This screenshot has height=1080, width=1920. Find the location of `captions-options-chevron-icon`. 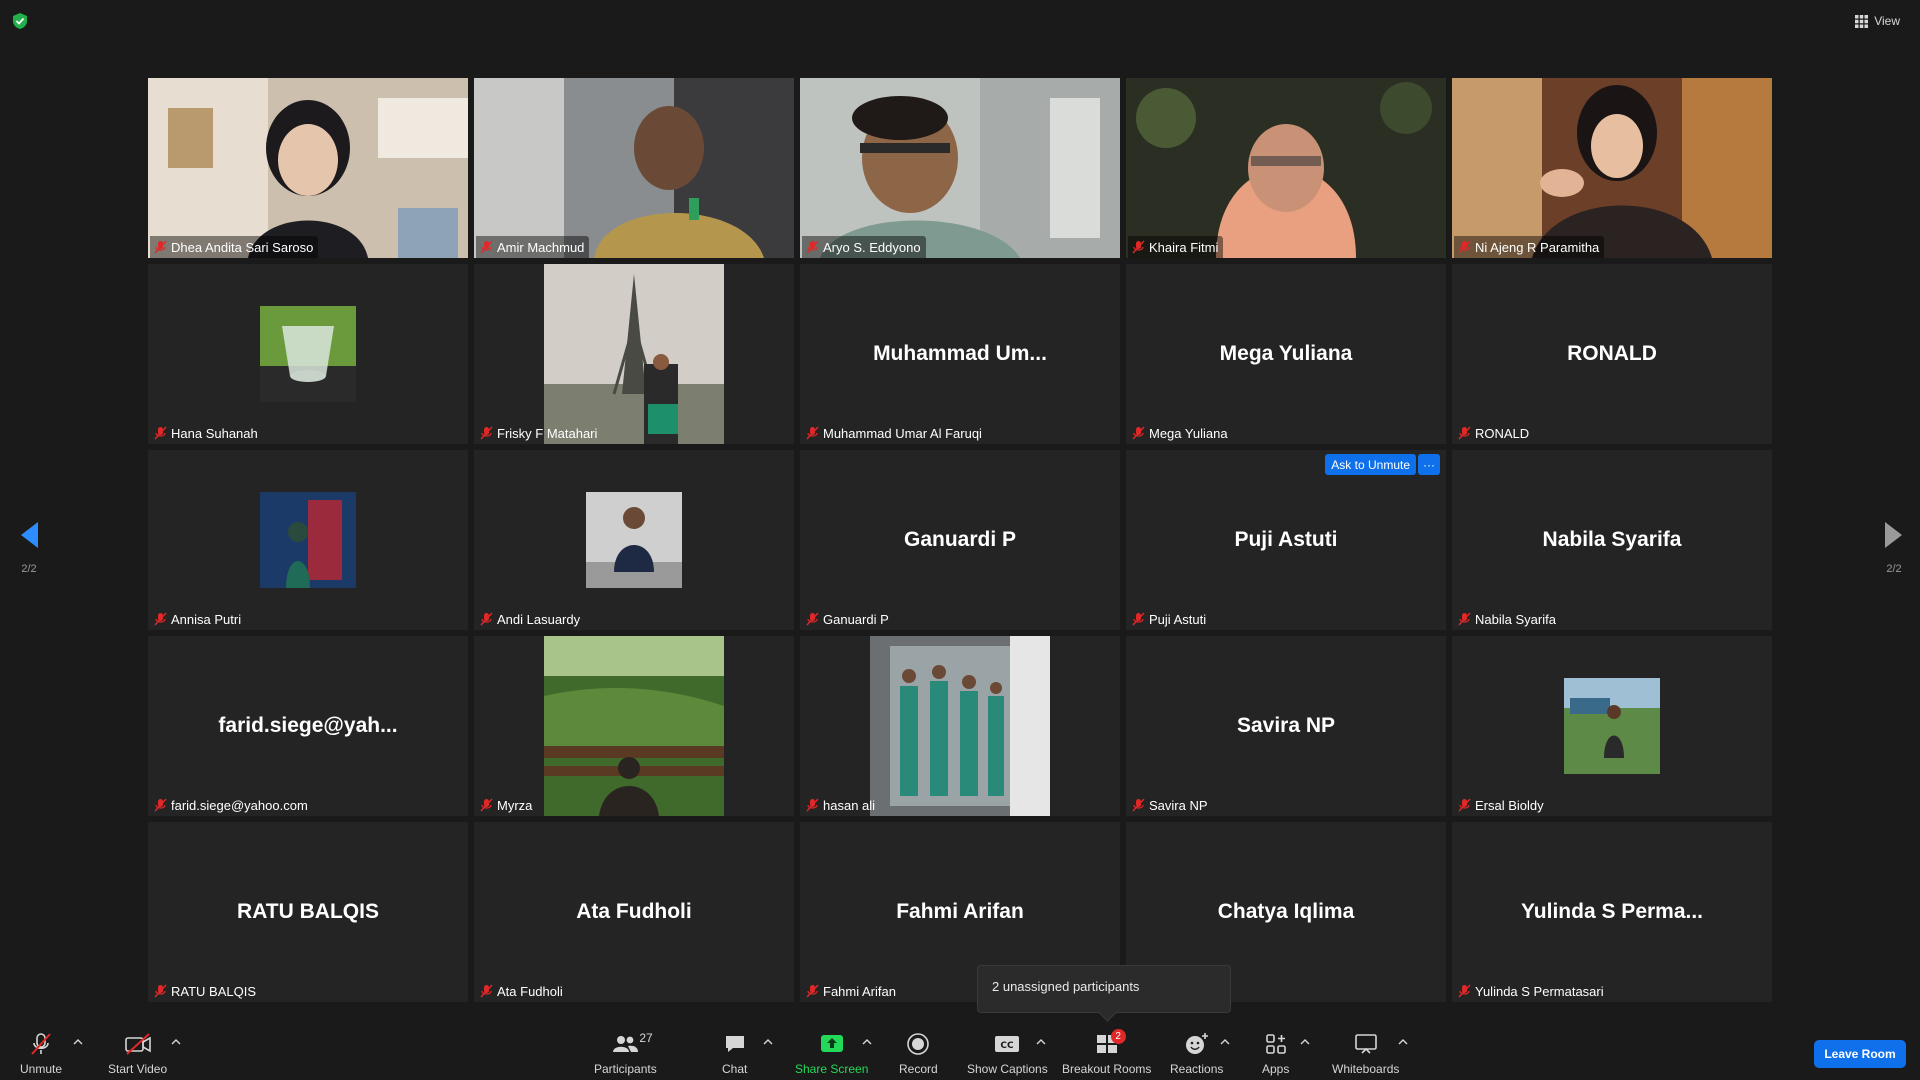

captions-options-chevron-icon is located at coordinates (1041, 1042).